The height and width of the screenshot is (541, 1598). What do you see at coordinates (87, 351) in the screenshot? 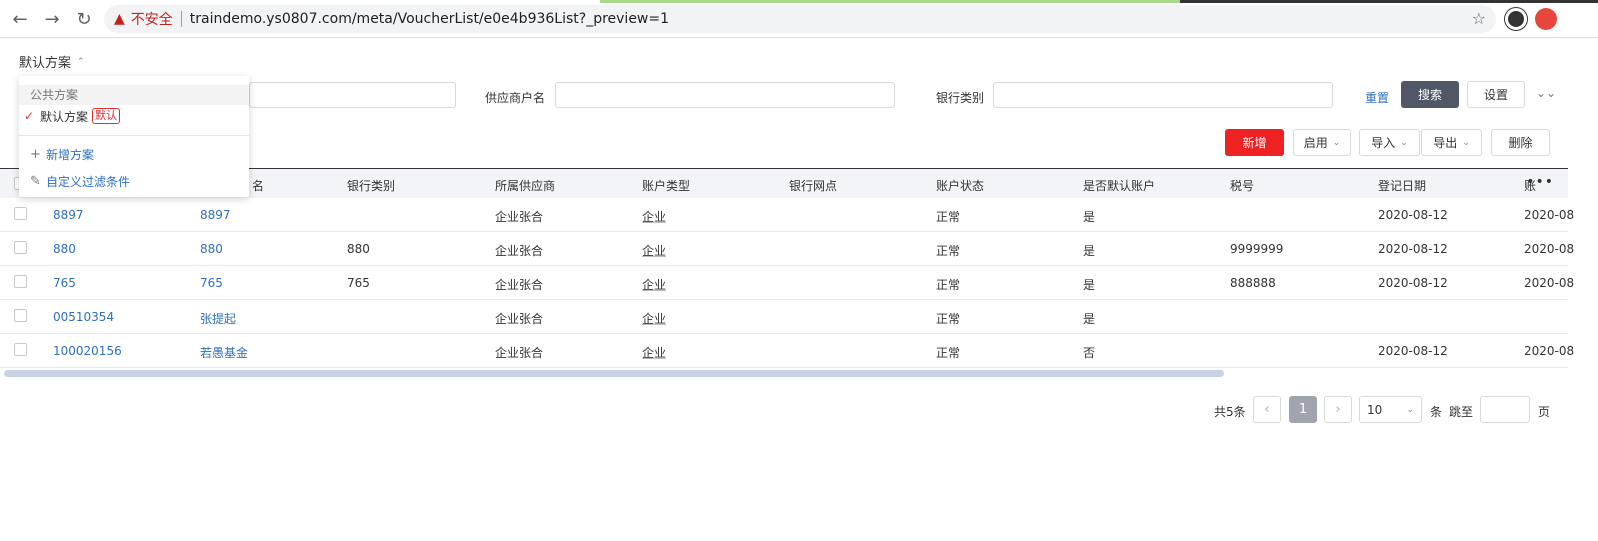
I see `table-cell: 100020156` at bounding box center [87, 351].